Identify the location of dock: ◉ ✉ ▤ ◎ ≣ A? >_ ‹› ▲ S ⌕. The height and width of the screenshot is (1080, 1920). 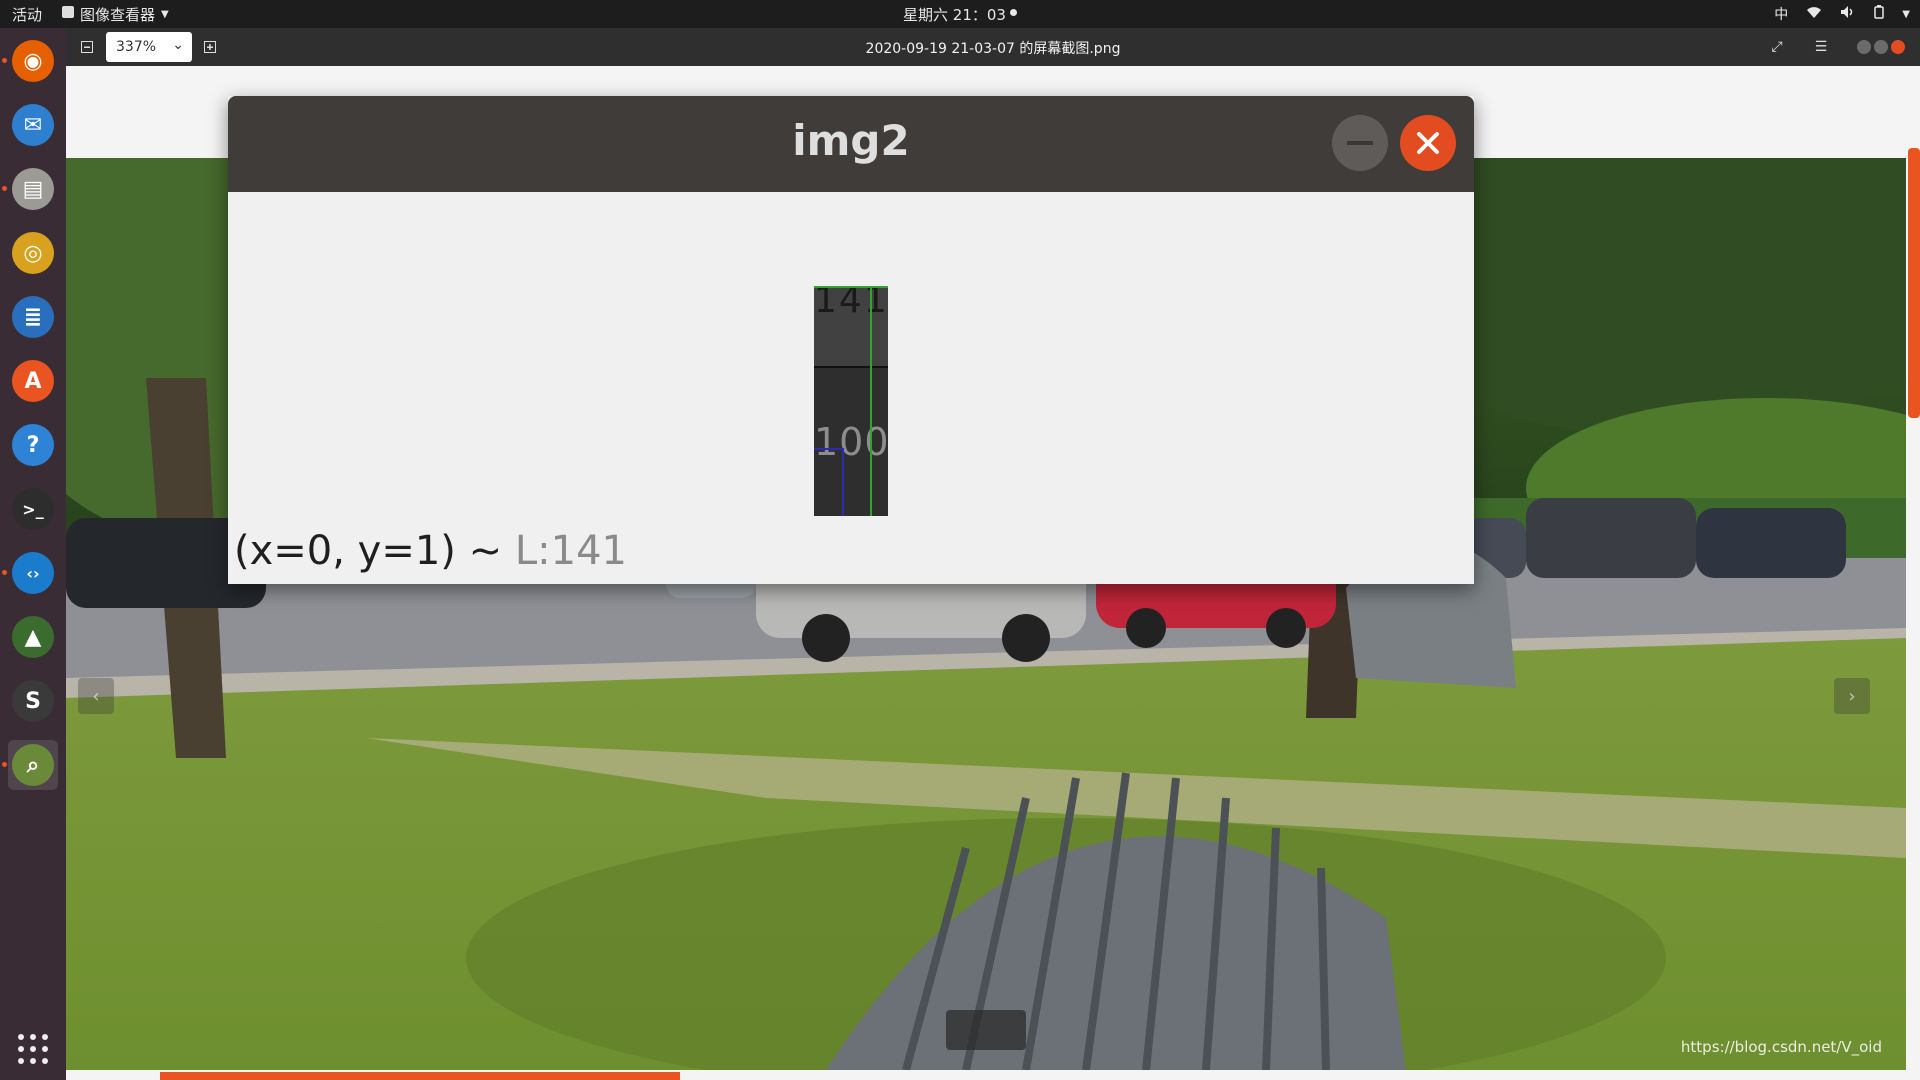
(33, 554).